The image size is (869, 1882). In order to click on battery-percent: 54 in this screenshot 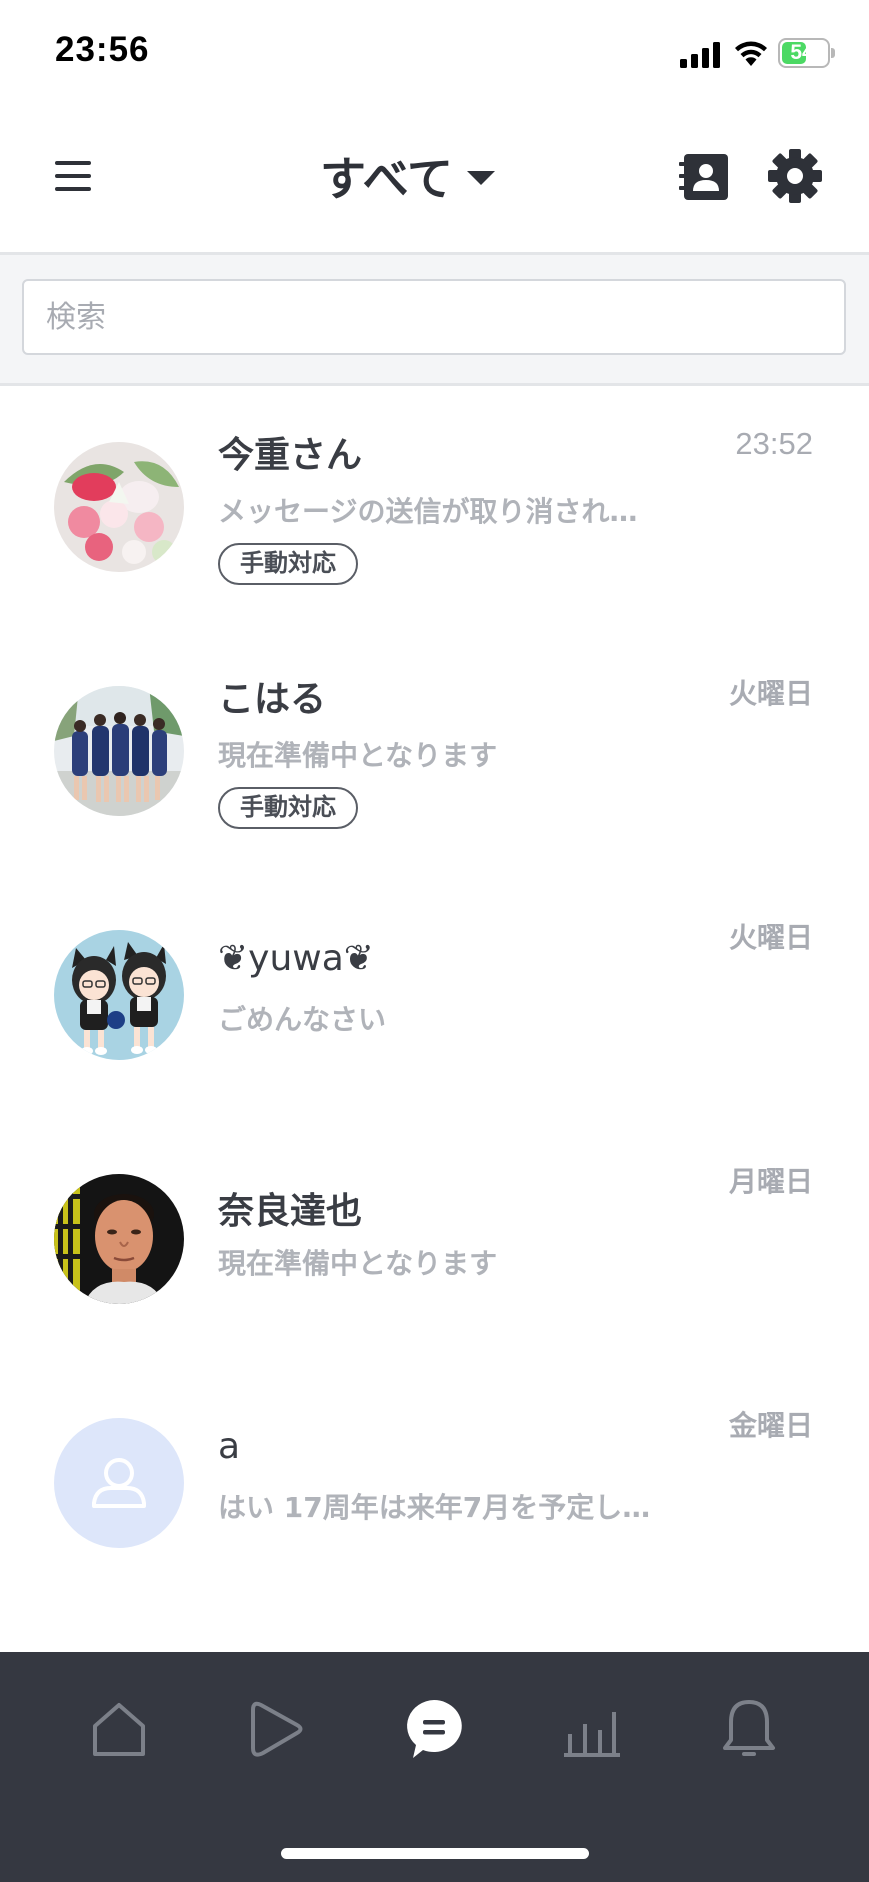, I will do `click(802, 52)`.